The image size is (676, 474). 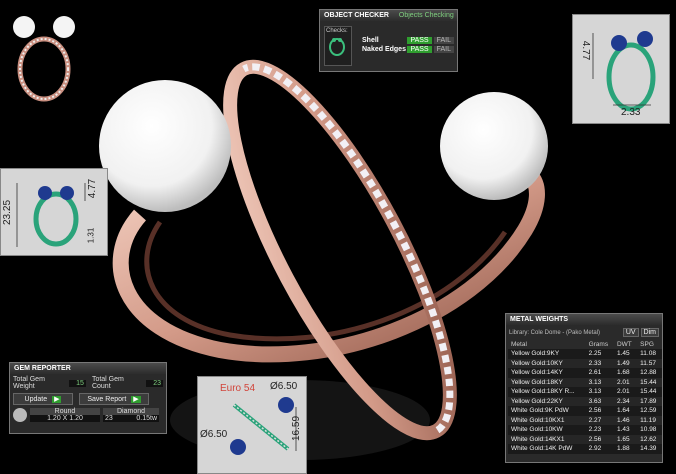 What do you see at coordinates (649, 332) in the screenshot?
I see `dim-button: Dim` at bounding box center [649, 332].